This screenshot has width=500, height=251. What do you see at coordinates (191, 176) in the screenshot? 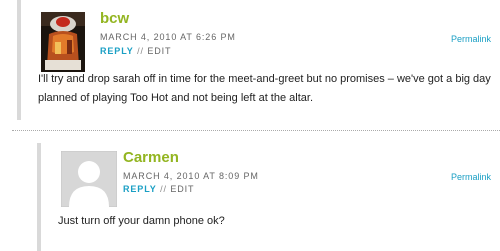
I see `comment-date: MARCH 4, 2010 AT 8:09 PM` at bounding box center [191, 176].